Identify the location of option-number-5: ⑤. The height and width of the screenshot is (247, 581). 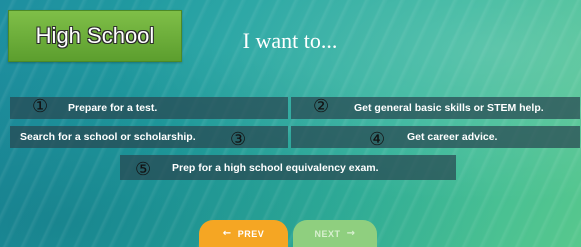
(143, 169).